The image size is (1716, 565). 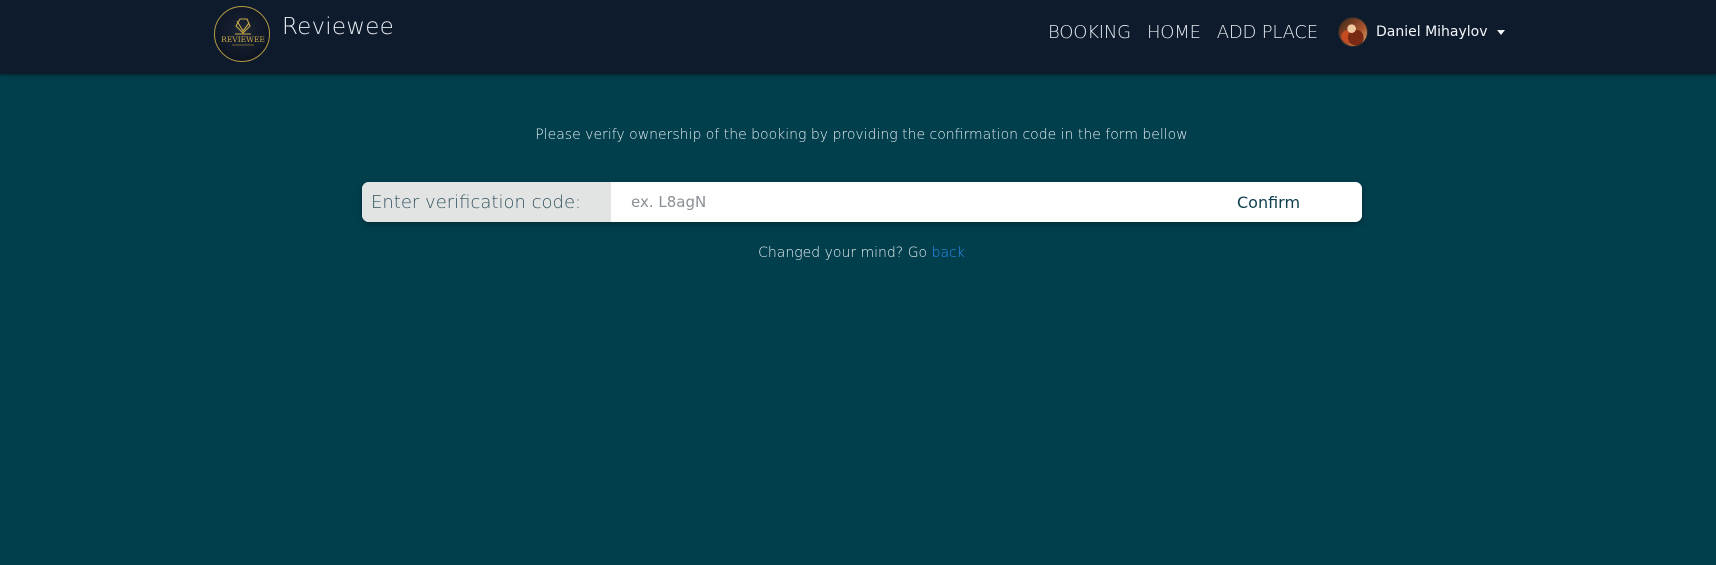 I want to click on go-back-line: Changed your mind? Go back, so click(x=858, y=253).